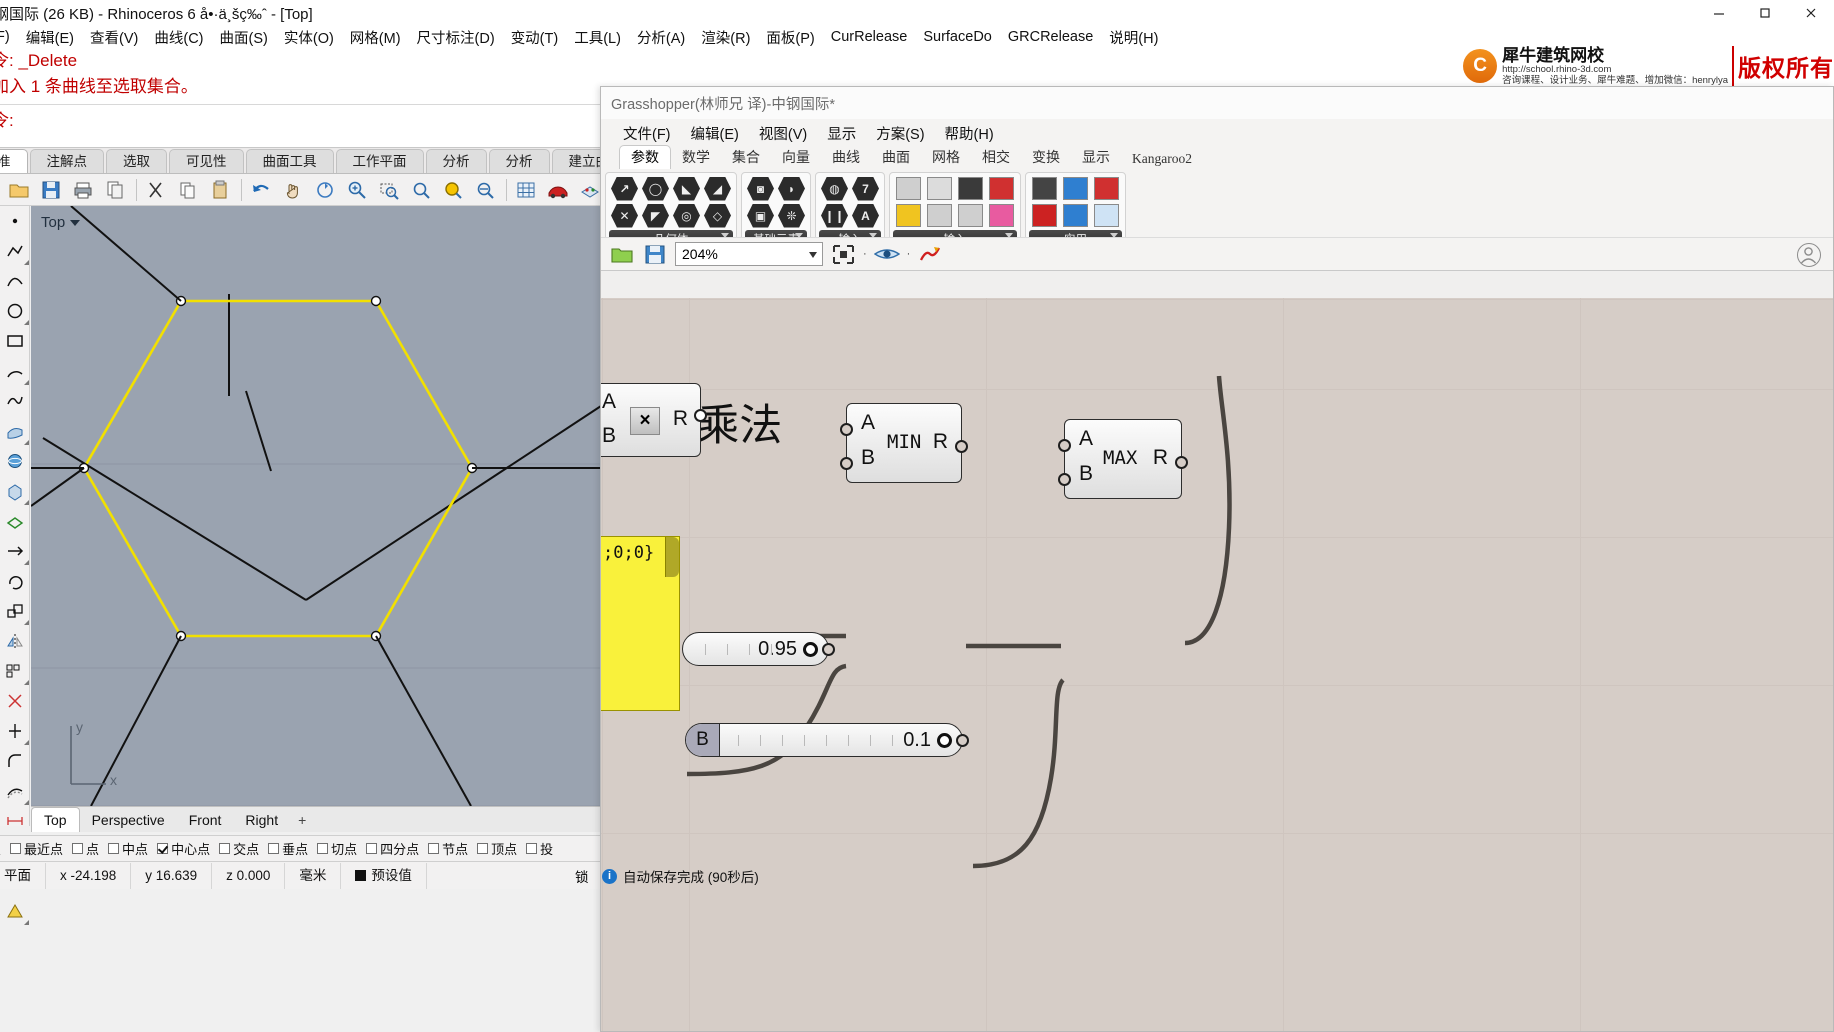  I want to click on rhino-toolbar-tab-4: 曲面工具, so click(289, 161).